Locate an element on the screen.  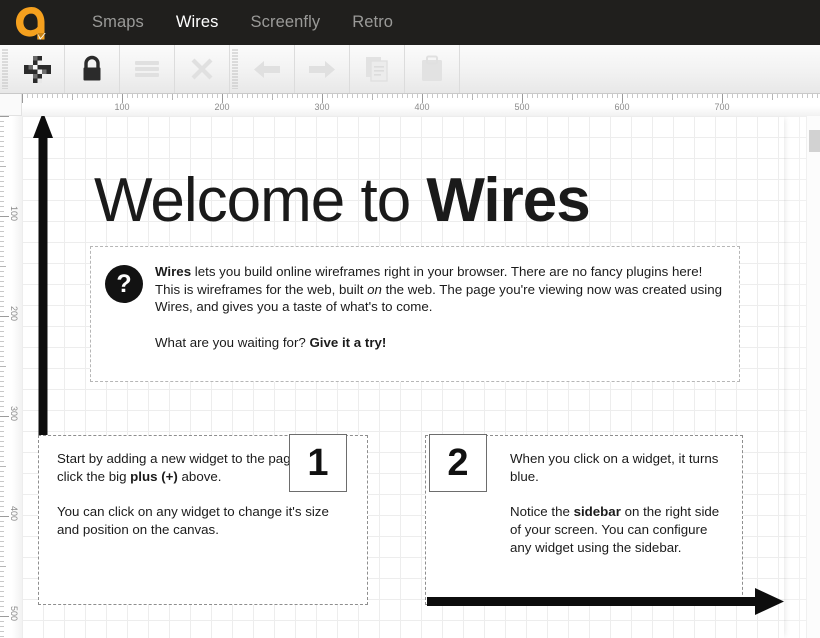
widget-step-number-2: 2 is located at coordinates (458, 463).